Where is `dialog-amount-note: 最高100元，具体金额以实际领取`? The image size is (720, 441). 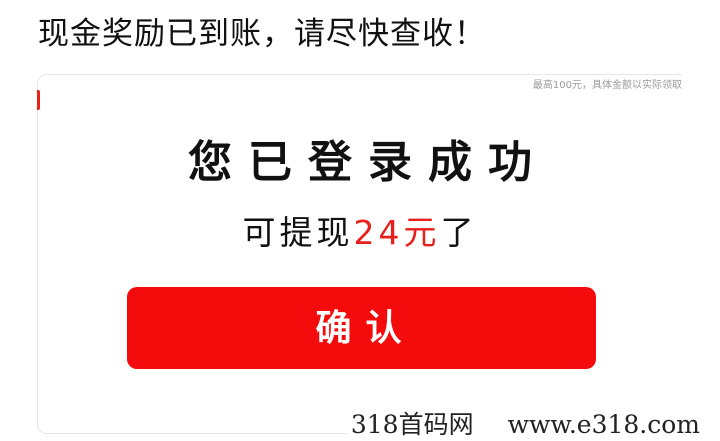 dialog-amount-note: 最高100元，具体金额以实际领取 is located at coordinates (607, 85).